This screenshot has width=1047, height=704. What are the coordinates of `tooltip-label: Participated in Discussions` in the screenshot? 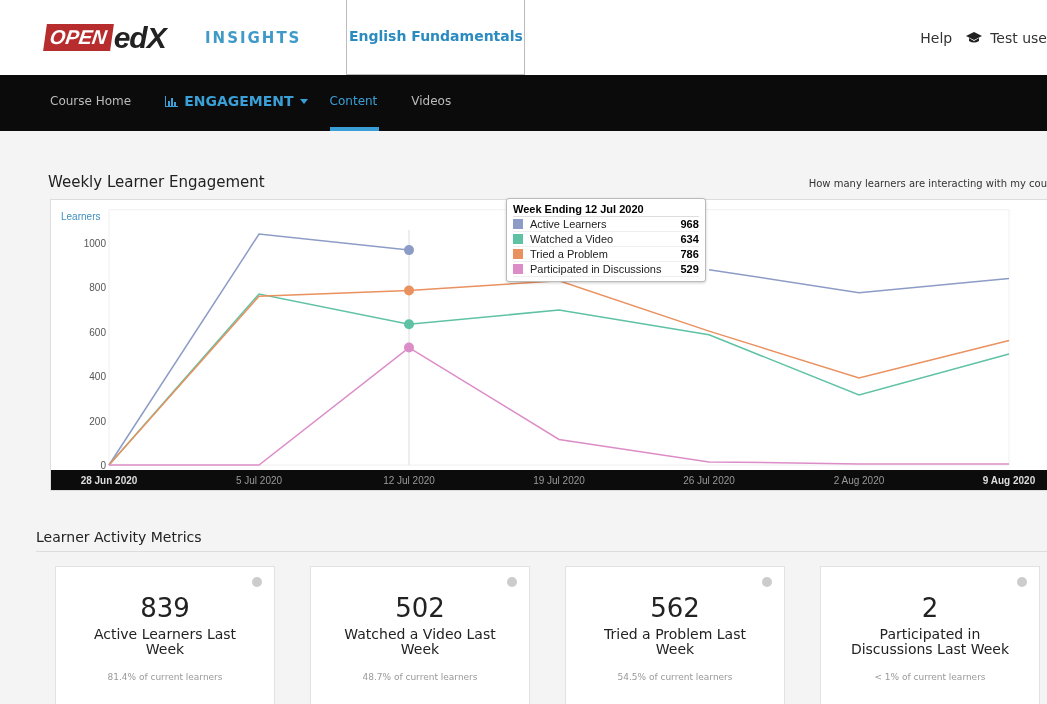 It's located at (596, 269).